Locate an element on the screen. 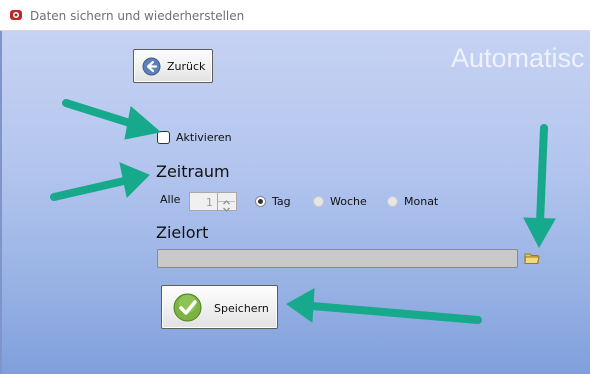  activate-label: Aktivieren is located at coordinates (204, 137).